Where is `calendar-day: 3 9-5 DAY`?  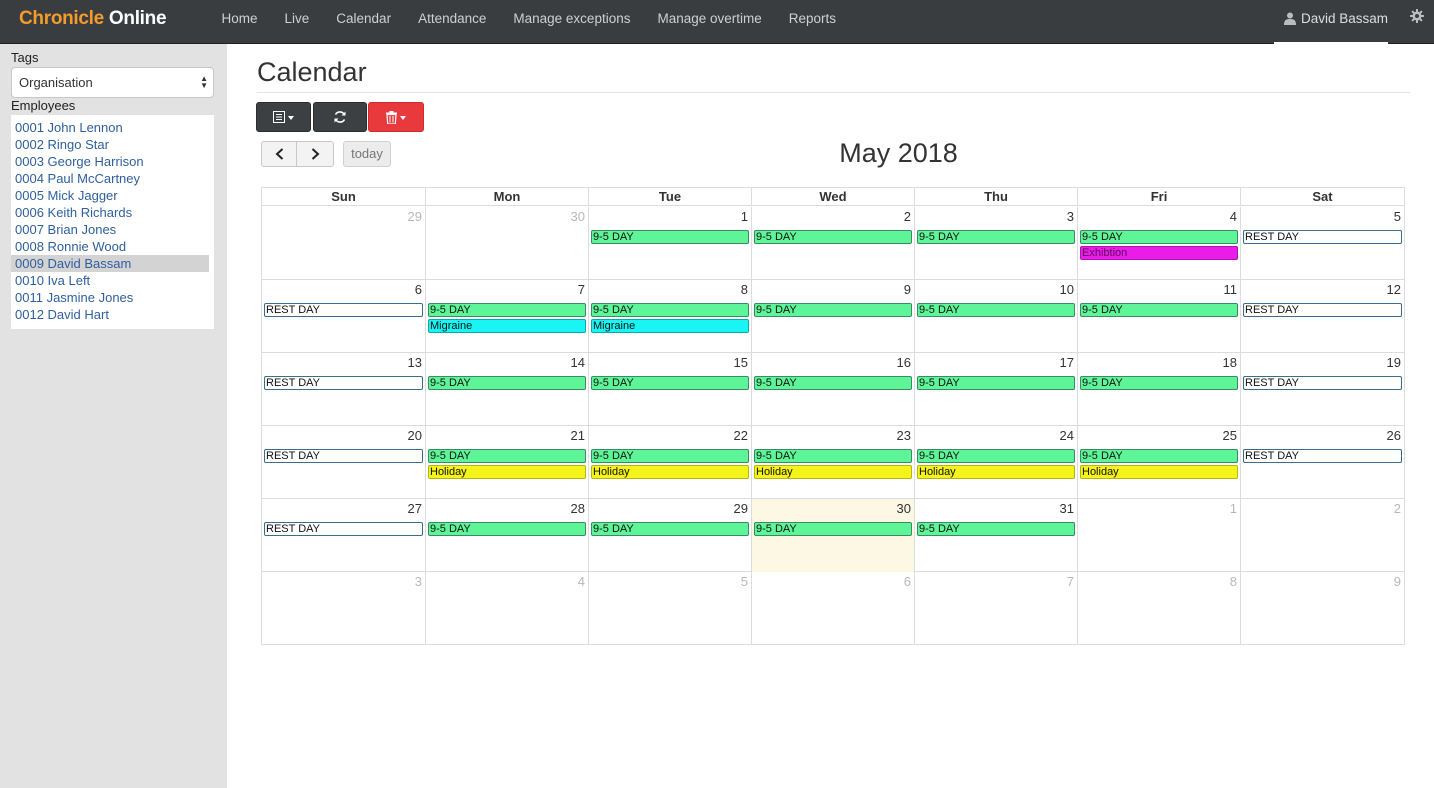 calendar-day: 3 9-5 DAY is located at coordinates (996, 243).